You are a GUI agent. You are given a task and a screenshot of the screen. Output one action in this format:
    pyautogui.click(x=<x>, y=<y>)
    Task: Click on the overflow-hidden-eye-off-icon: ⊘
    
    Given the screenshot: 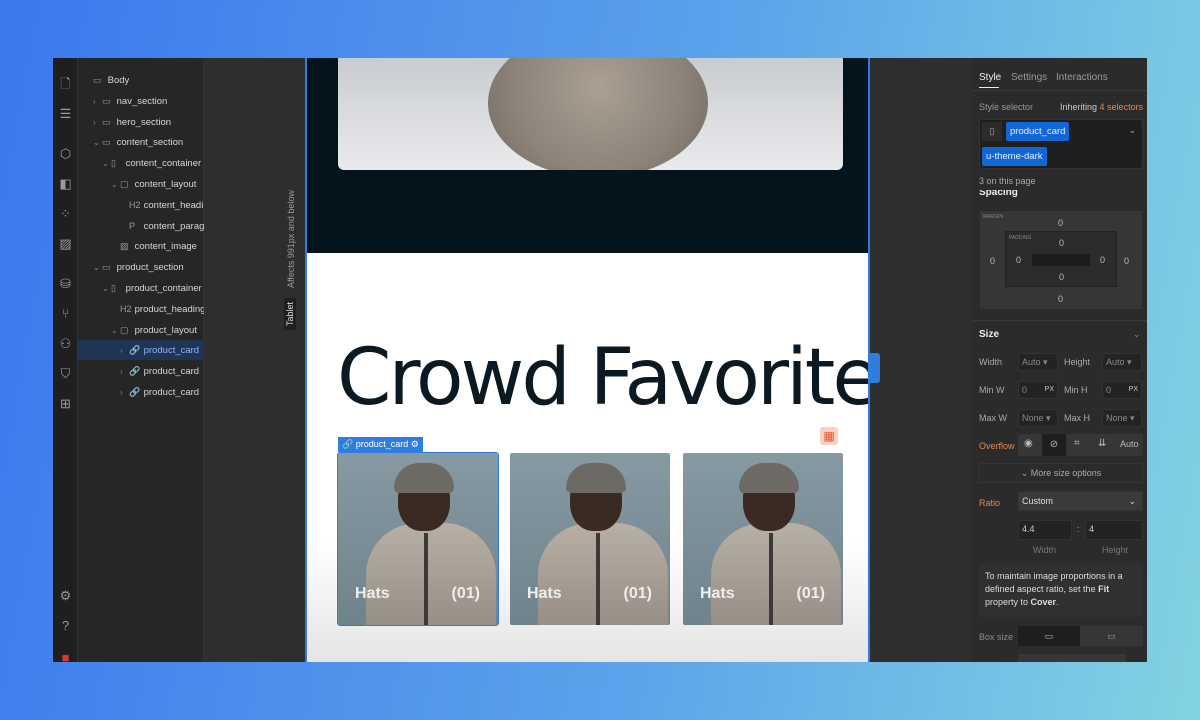 What is the action you would take?
    pyautogui.click(x=1054, y=445)
    